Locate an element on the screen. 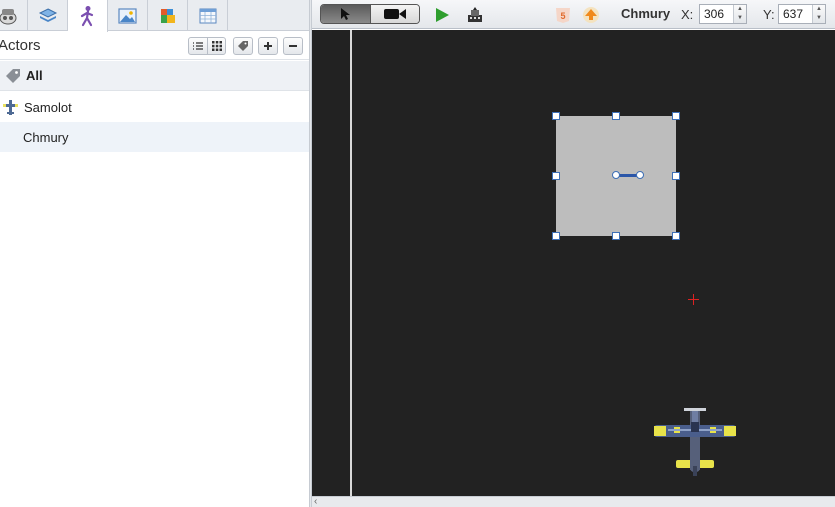 The width and height of the screenshot is (835, 507). panel-tabbar is located at coordinates (154, 16).